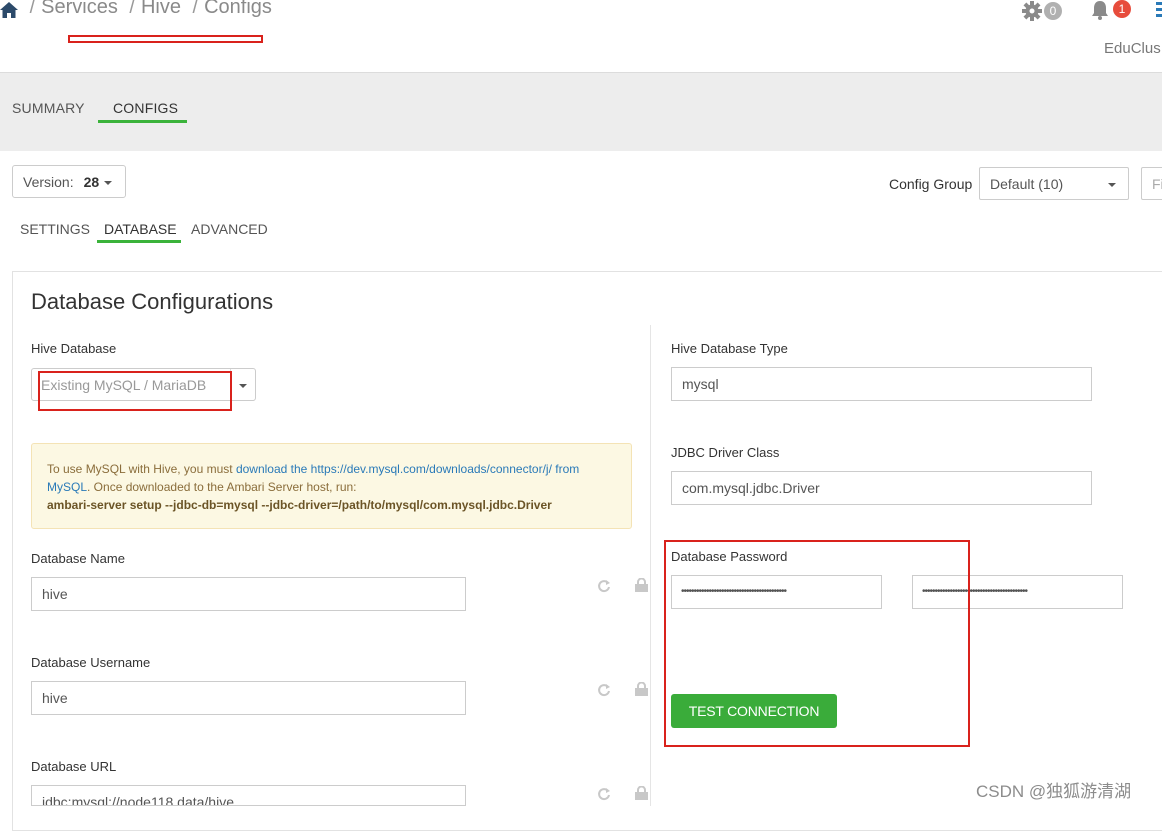 The image size is (1162, 831). Describe the element at coordinates (9, 10) in the screenshot. I see `home-icon` at that location.